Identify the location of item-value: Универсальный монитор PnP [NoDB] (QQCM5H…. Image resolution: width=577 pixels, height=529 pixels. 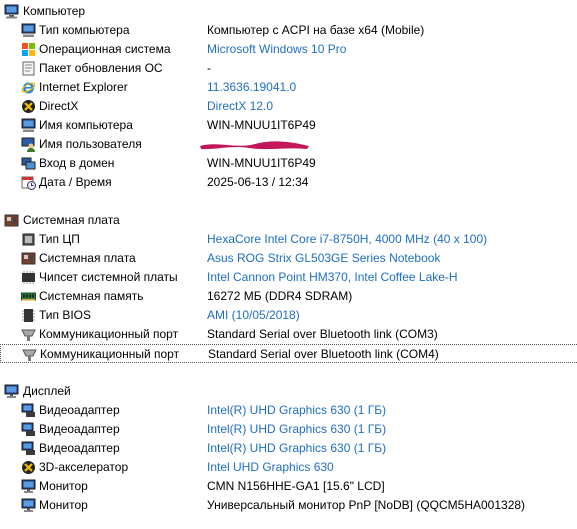
(366, 505).